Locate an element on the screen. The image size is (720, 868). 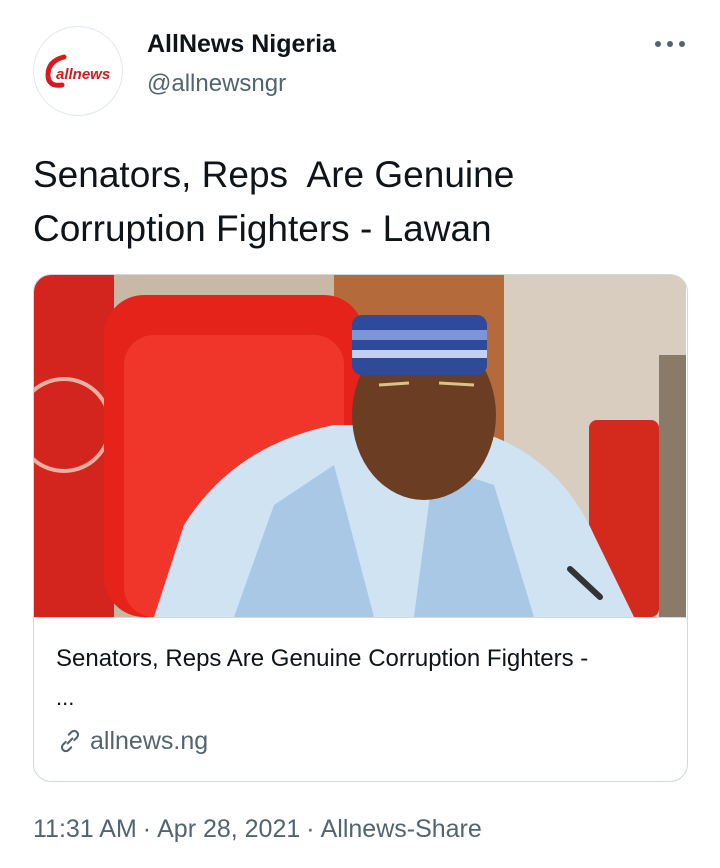
more-options-button is located at coordinates (670, 44).